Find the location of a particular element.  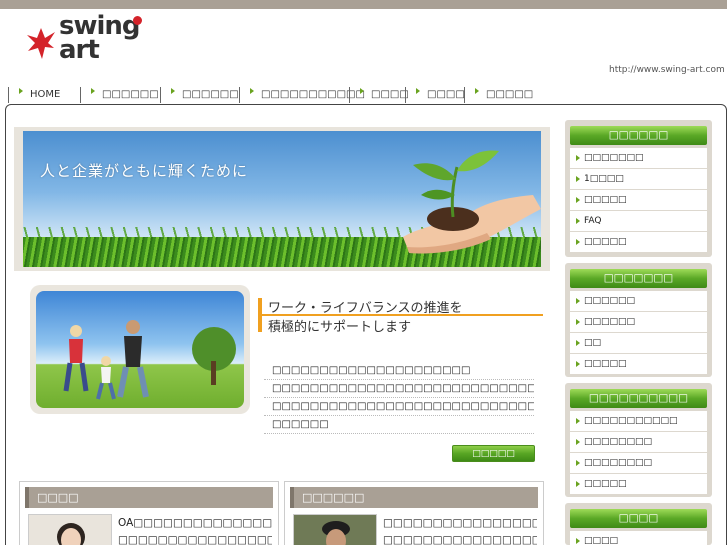

family-illustration is located at coordinates (149, 360).